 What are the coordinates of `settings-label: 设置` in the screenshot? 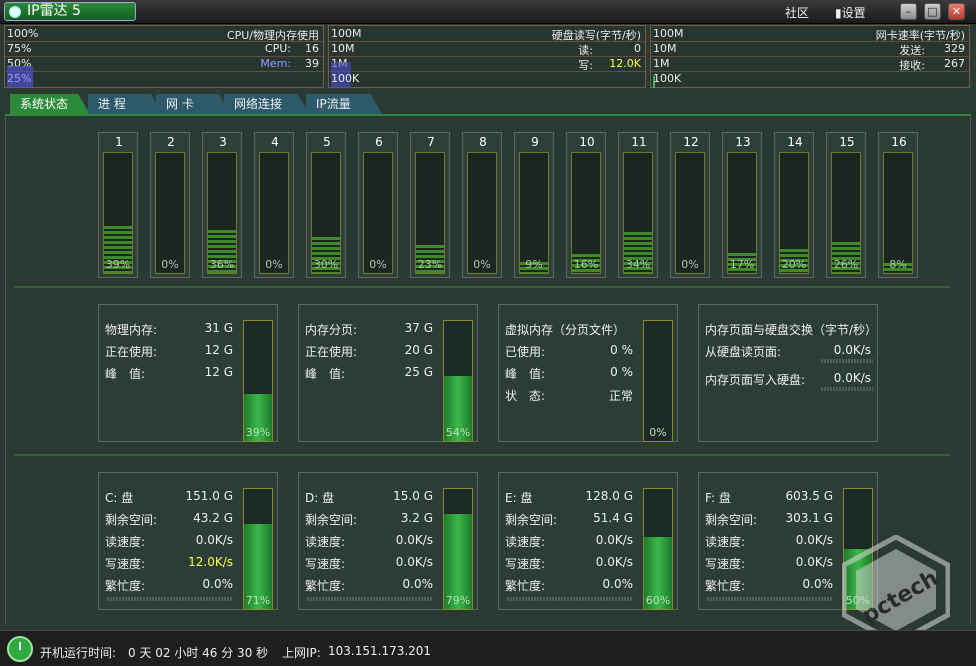 It's located at (853, 13).